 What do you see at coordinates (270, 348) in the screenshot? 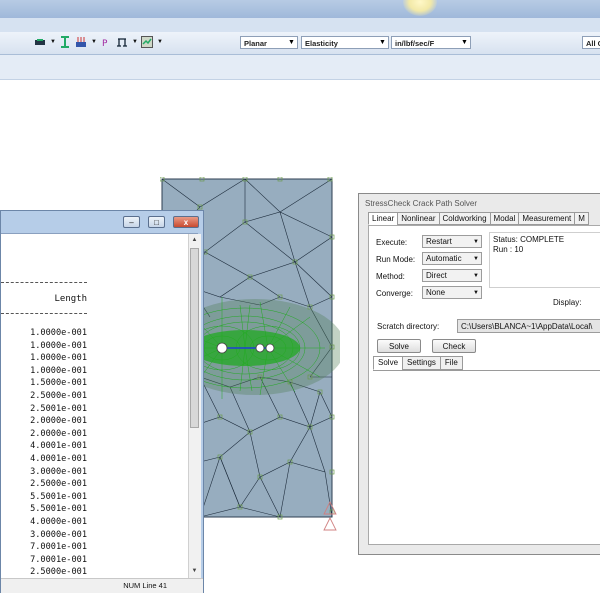
I see `crack-tip-right` at bounding box center [270, 348].